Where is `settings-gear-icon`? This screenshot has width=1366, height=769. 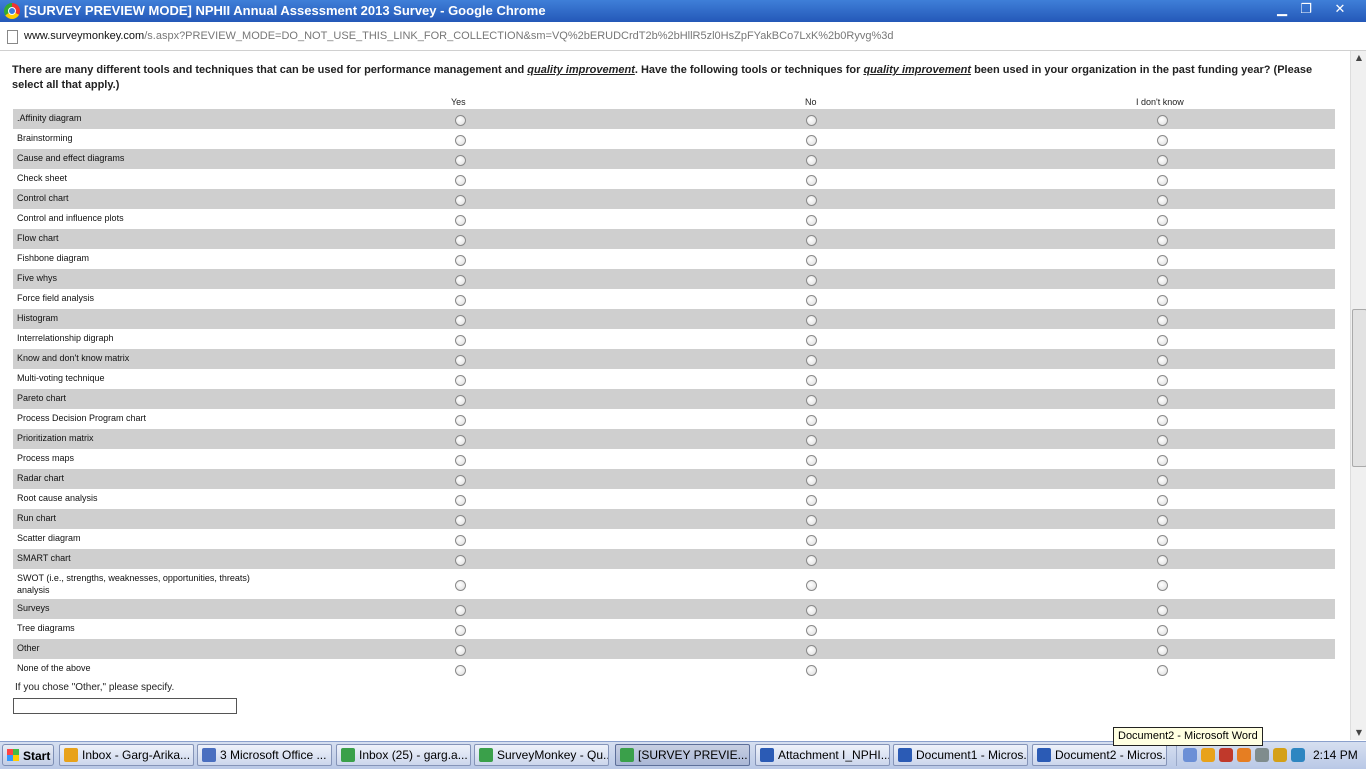
settings-gear-icon is located at coordinates (1280, 755).